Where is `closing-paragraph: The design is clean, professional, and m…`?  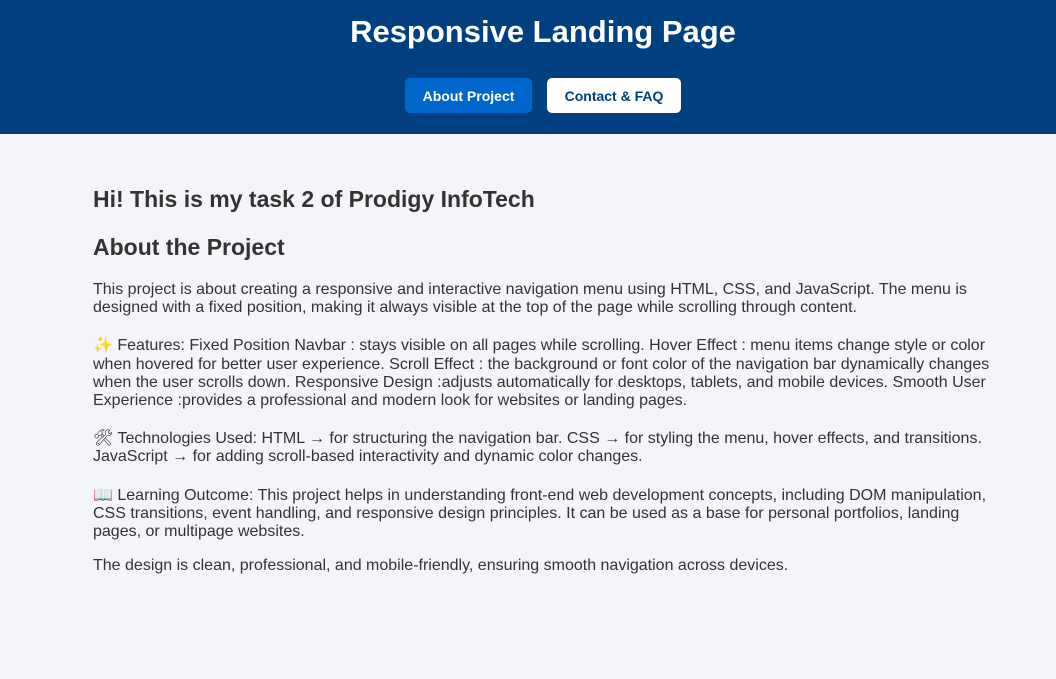 closing-paragraph: The design is clean, professional, and m… is located at coordinates (441, 566).